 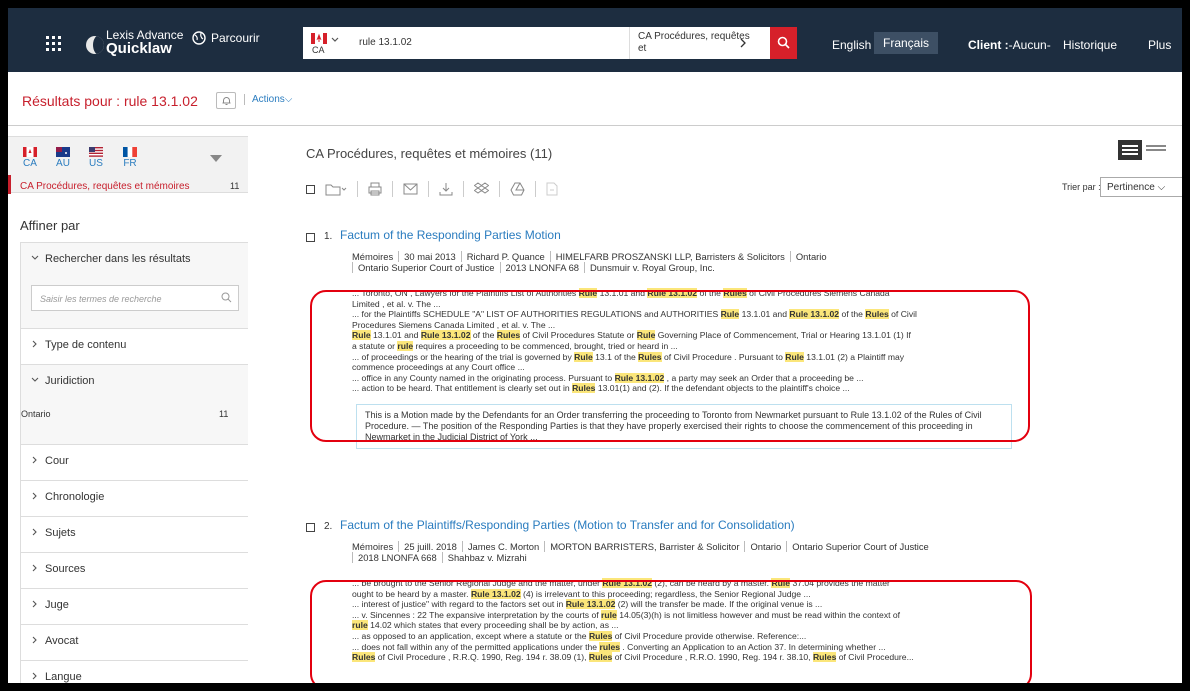 I want to click on results-header: Résultats pour : rule 13.1.02 Actions⌵, so click(x=595, y=99).